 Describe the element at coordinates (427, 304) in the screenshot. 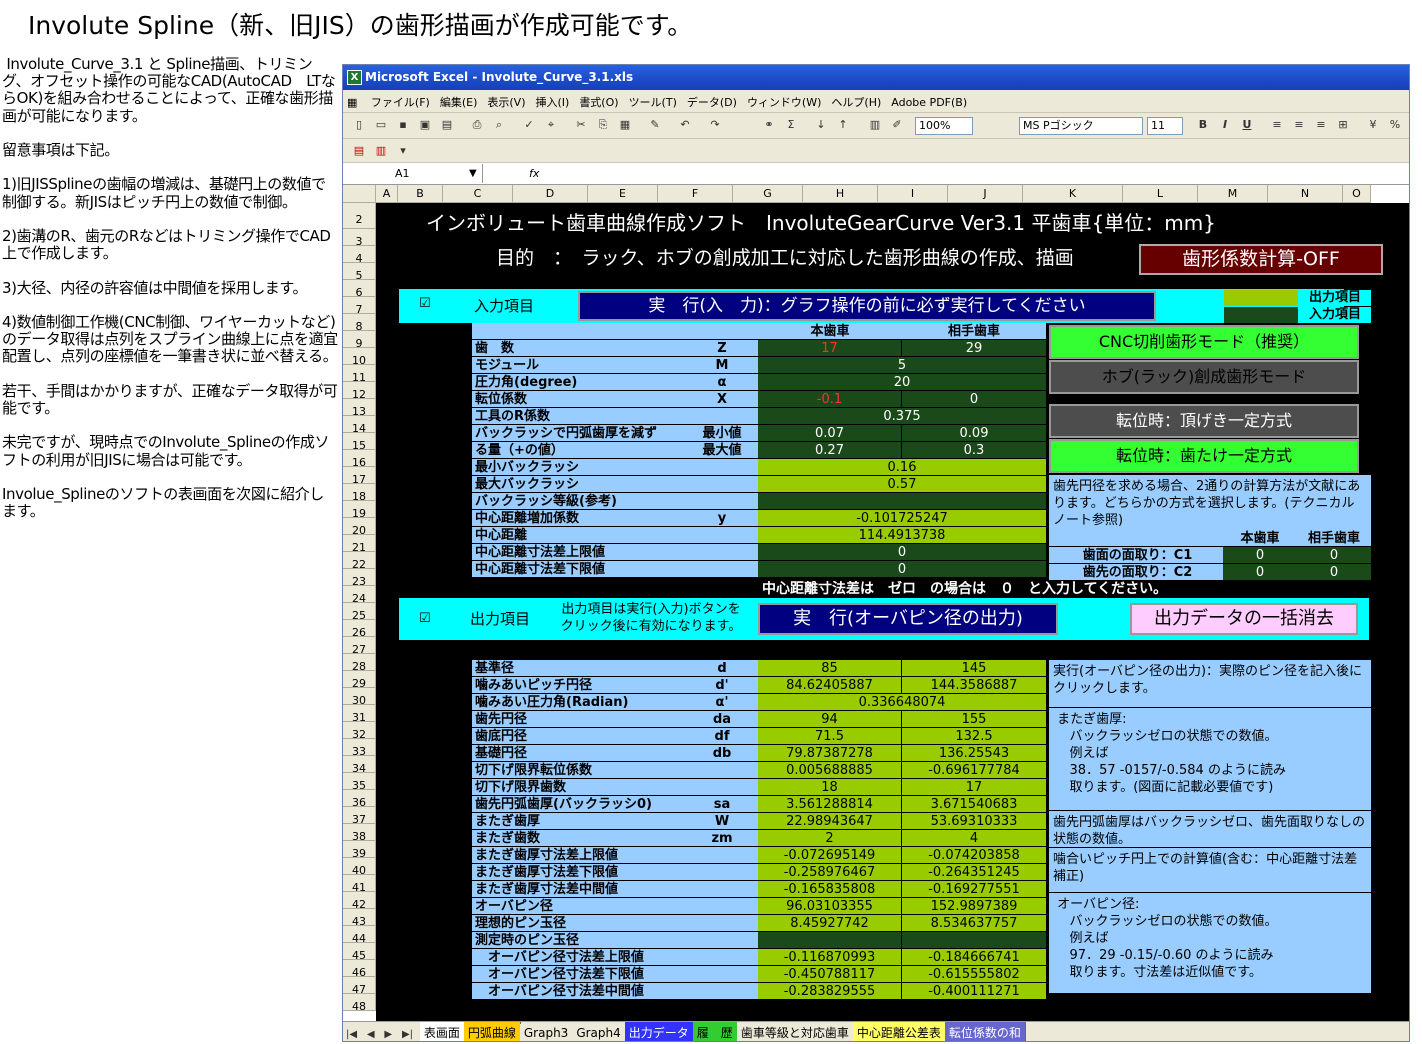

I see `input-checkbox: ☑` at that location.